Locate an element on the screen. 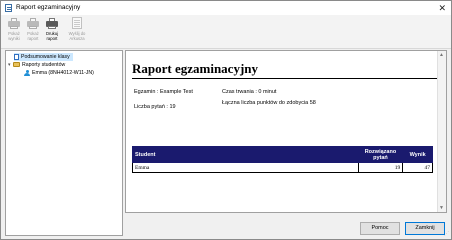 This screenshot has height=240, width=452. vertical-scrollbar: ▲ ▼ is located at coordinates (441, 131).